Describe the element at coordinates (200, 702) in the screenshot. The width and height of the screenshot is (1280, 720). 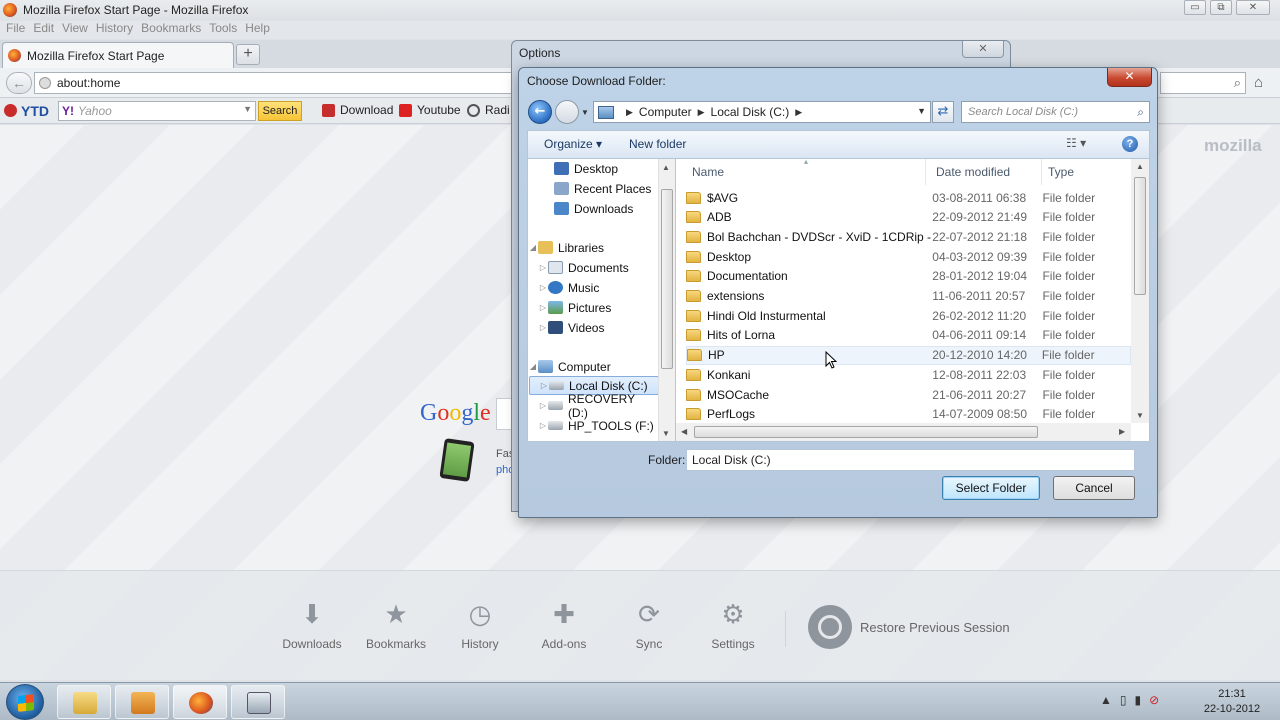
I see `taskbar-firefox` at that location.